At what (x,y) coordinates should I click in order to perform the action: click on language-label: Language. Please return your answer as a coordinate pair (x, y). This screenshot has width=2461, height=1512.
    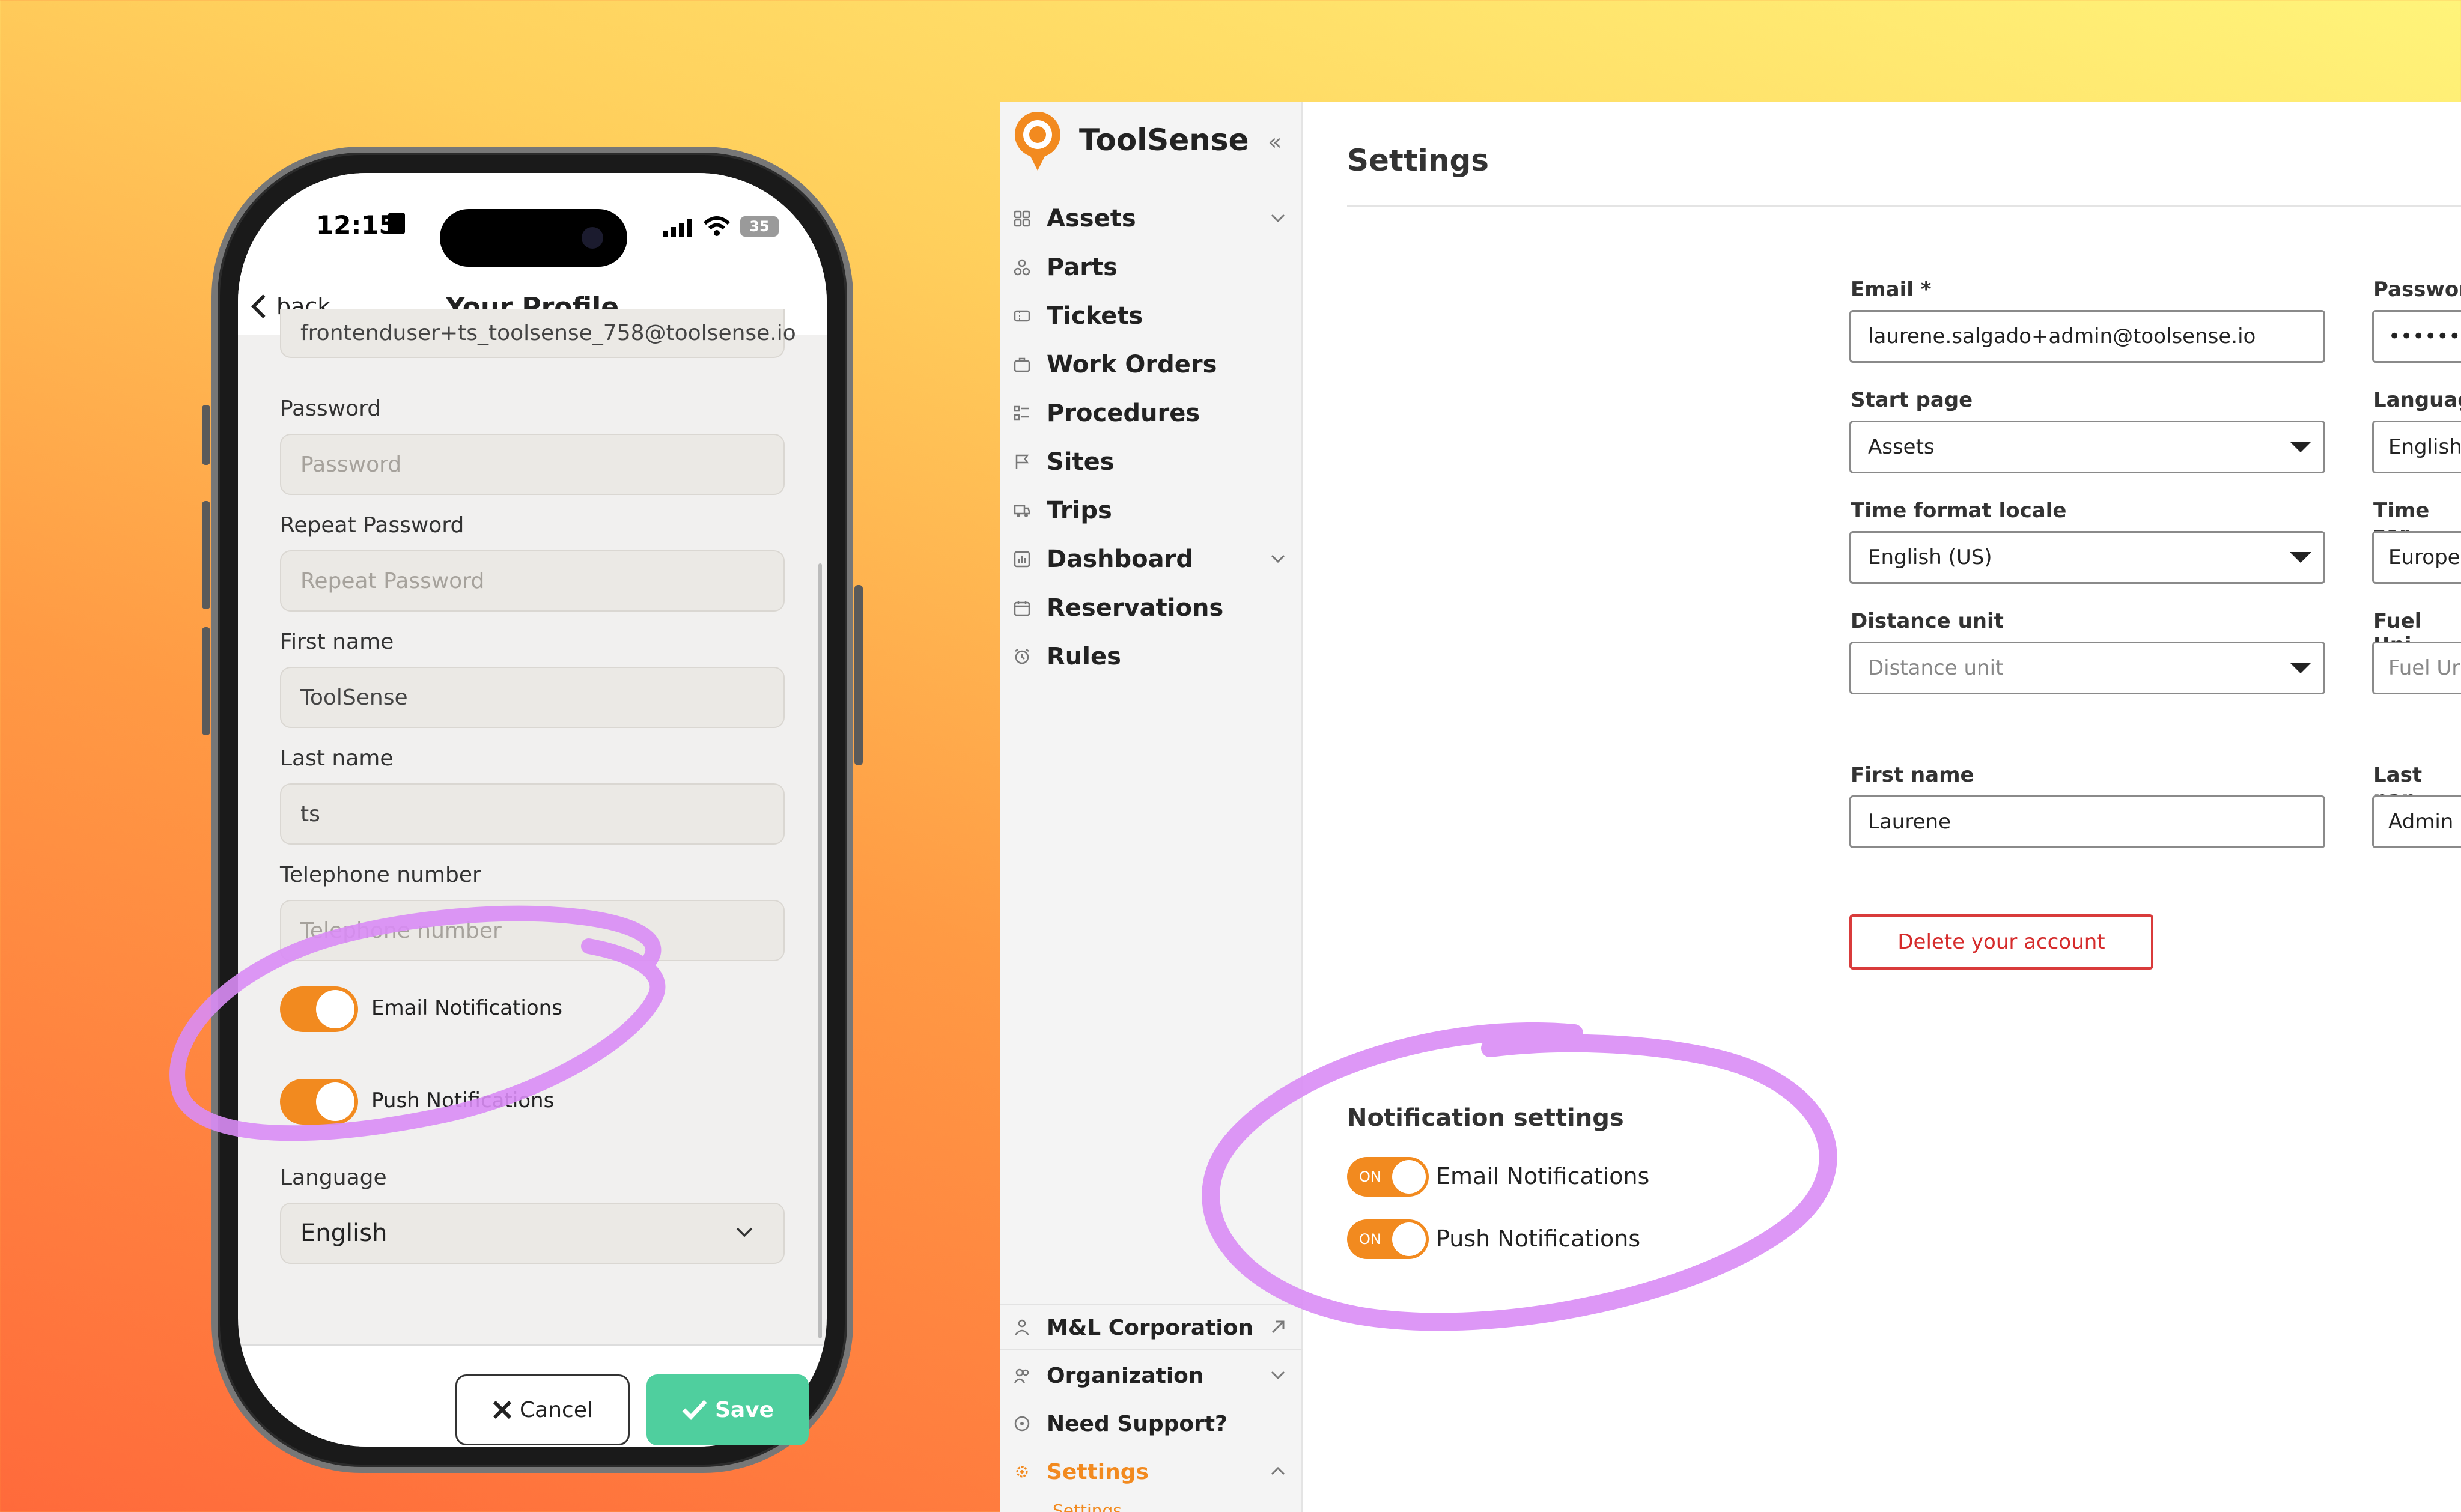
    Looking at the image, I should click on (333, 1177).